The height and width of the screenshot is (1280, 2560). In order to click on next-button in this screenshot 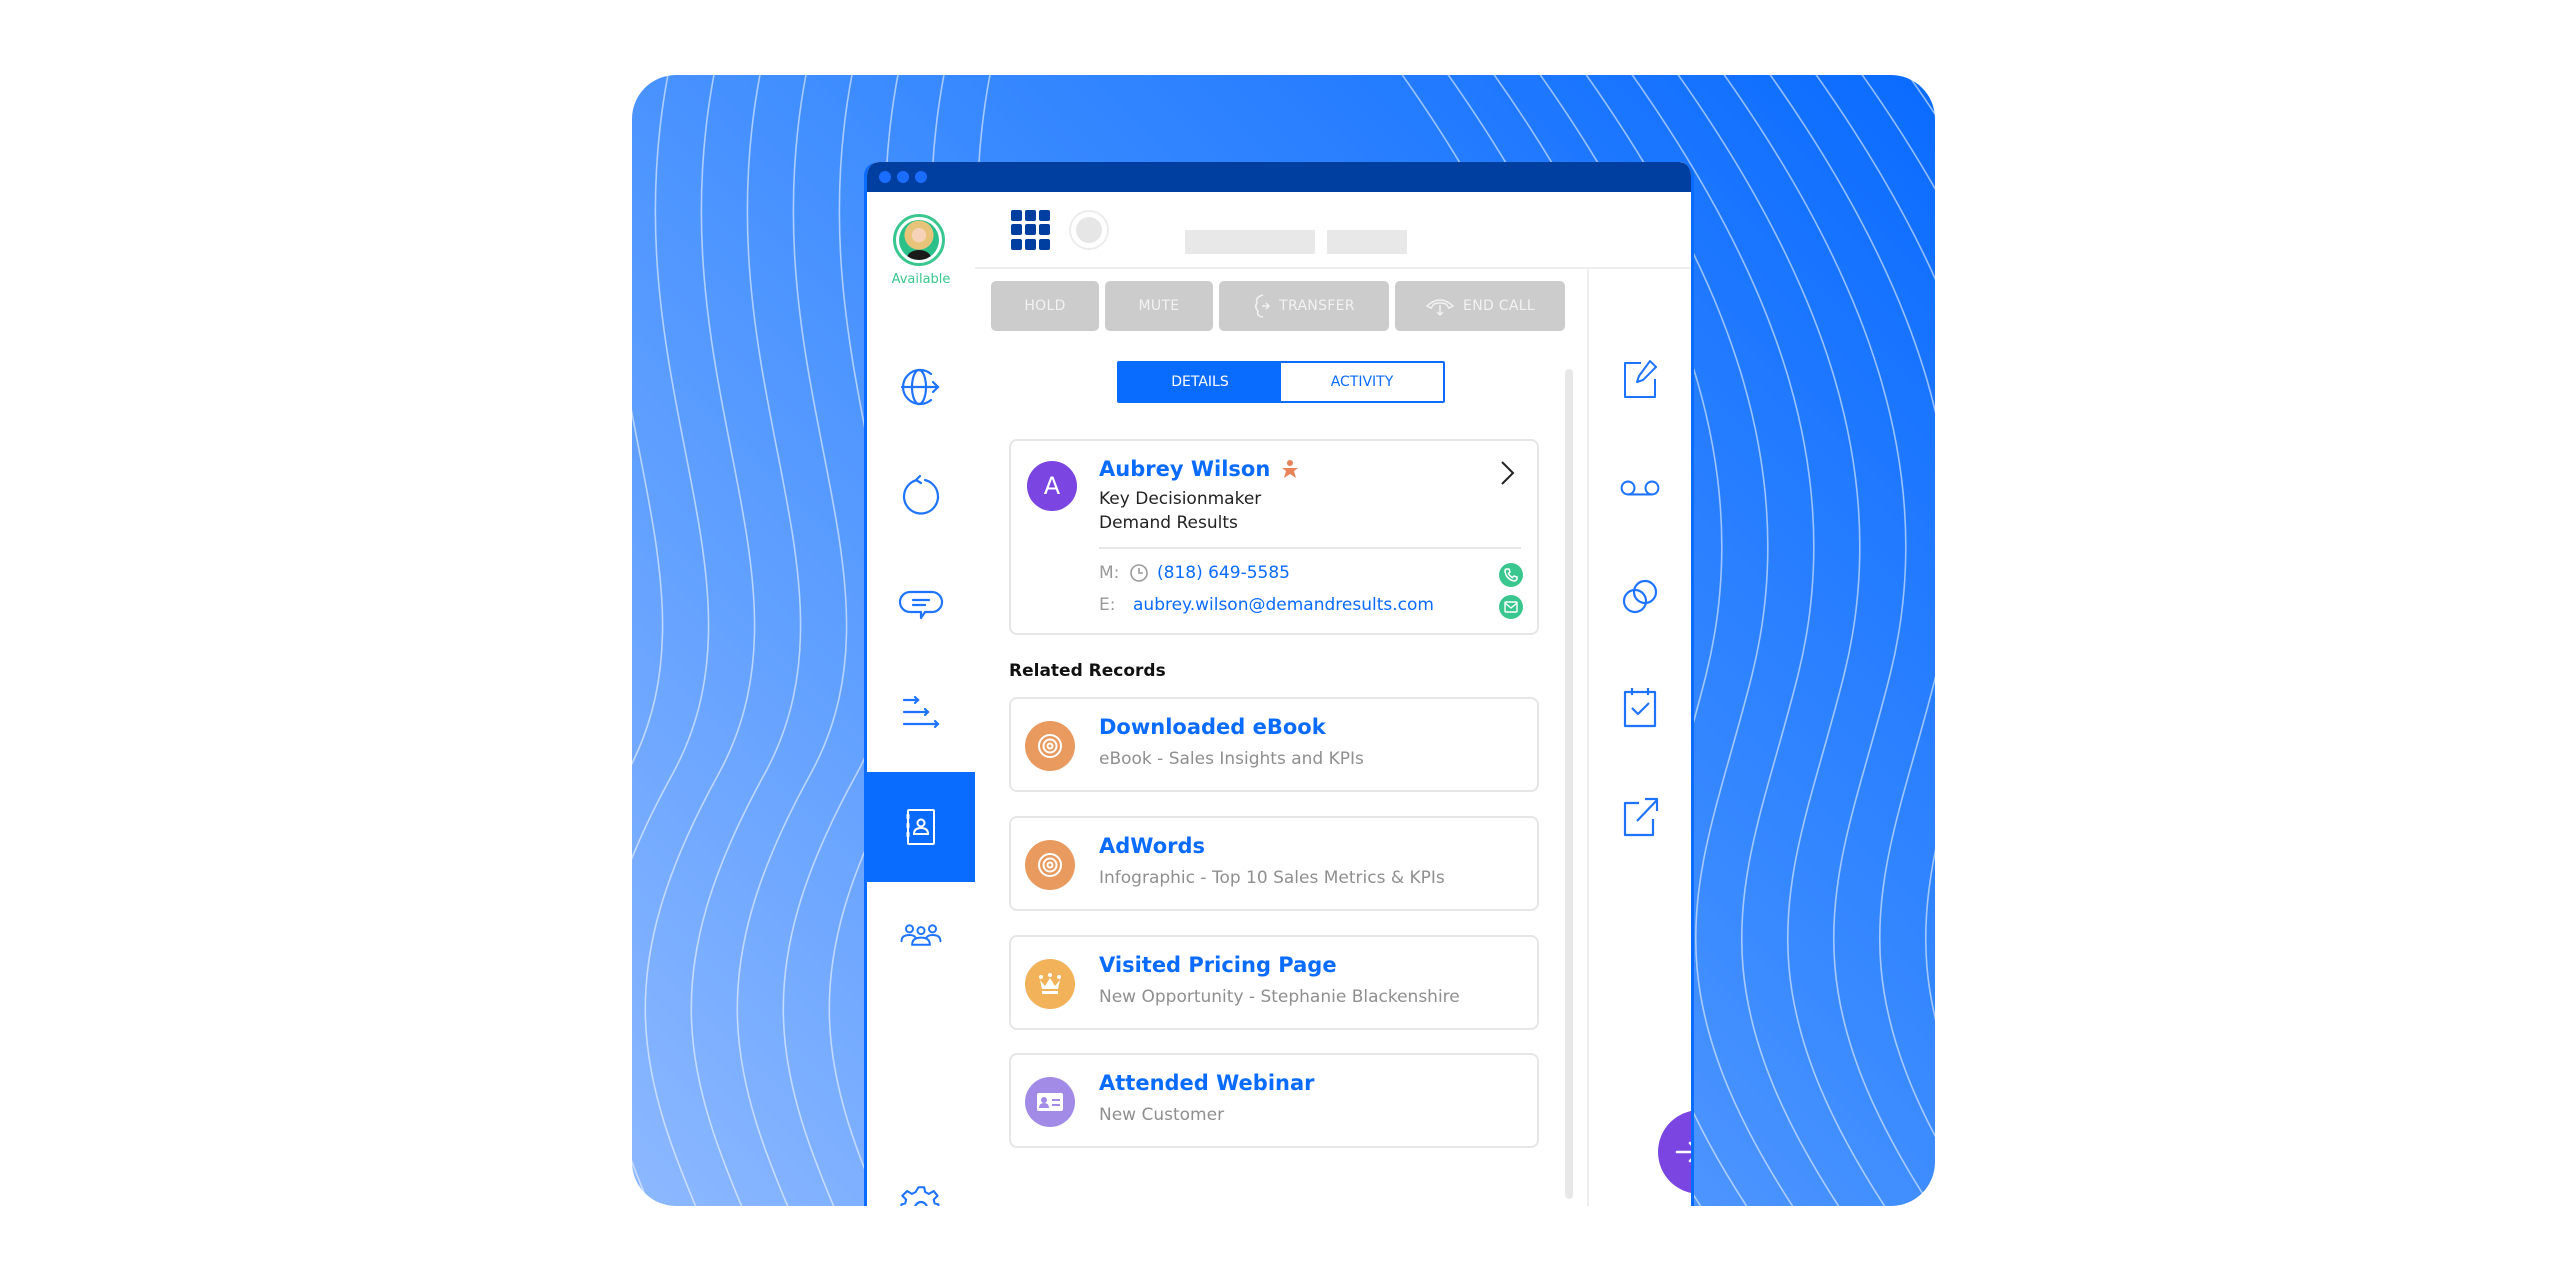, I will do `click(1674, 1152)`.